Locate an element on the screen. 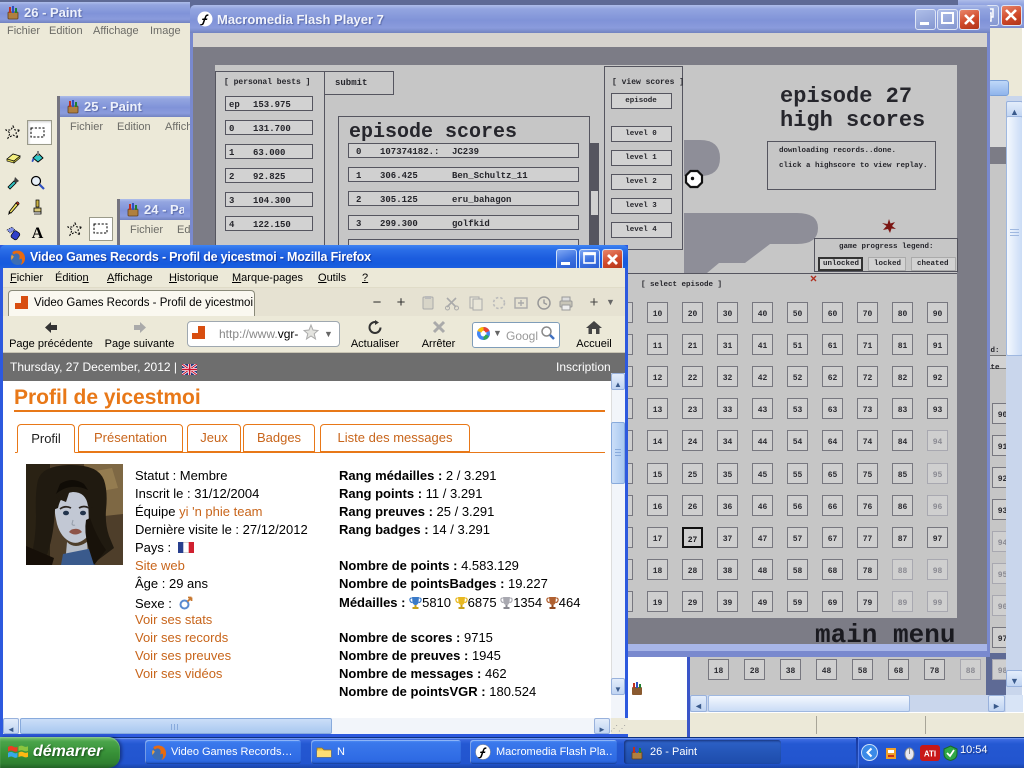  svg-text: ATI is located at coordinates (930, 754).